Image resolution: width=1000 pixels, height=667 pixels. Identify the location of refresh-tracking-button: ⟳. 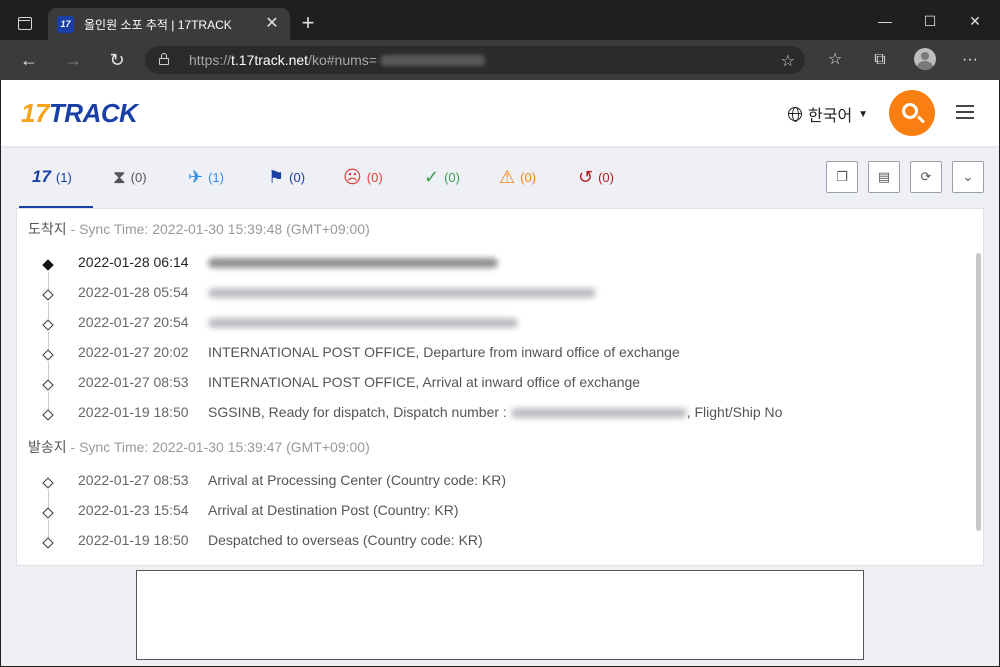
(926, 177).